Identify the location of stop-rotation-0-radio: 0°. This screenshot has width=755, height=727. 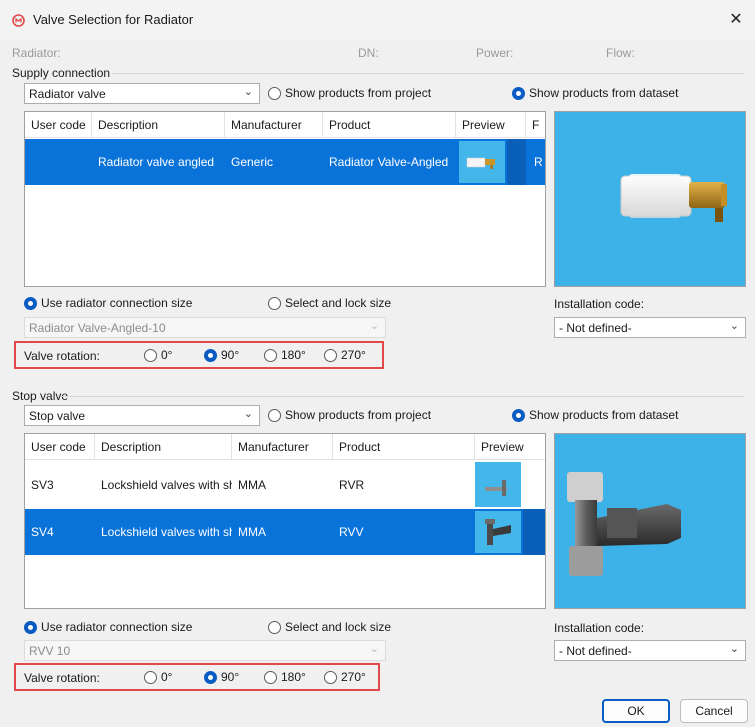
(158, 677).